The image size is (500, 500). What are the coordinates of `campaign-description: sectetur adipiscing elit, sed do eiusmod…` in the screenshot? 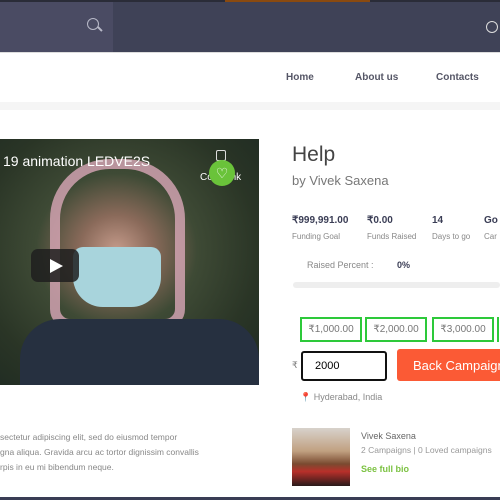 It's located at (99, 452).